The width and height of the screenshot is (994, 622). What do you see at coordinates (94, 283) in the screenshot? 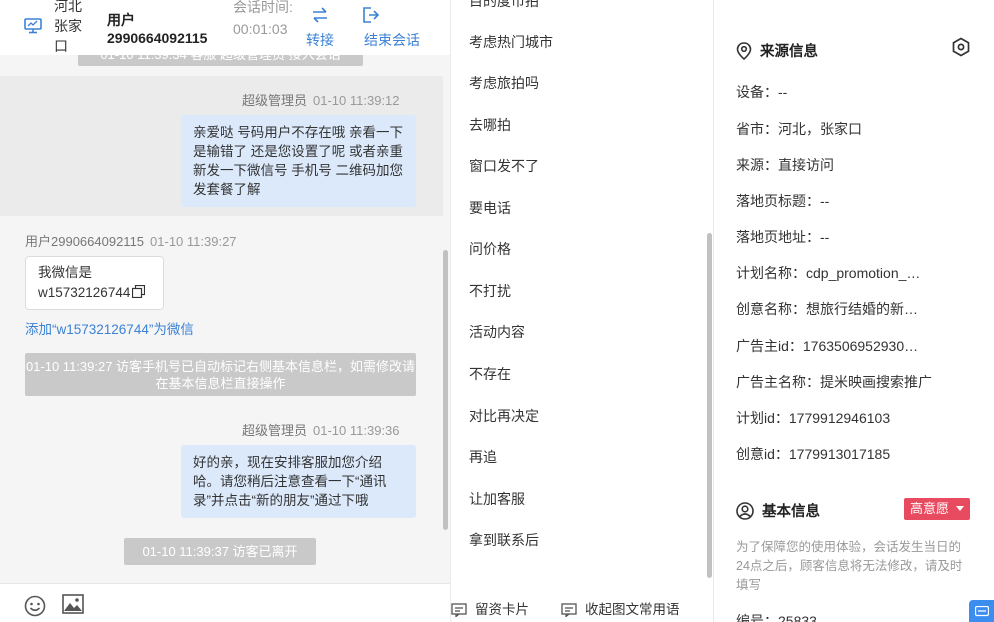
I see `user-message-bubble: 我微信是w15732126744` at bounding box center [94, 283].